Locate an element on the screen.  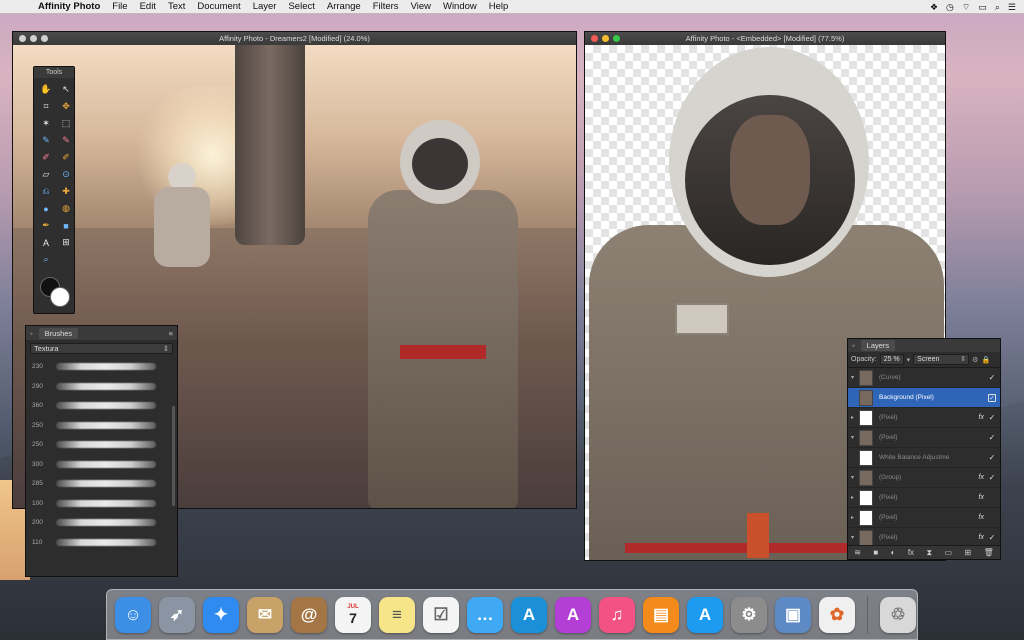
live-filter-icon: ⧗ is located at coordinates (929, 553).